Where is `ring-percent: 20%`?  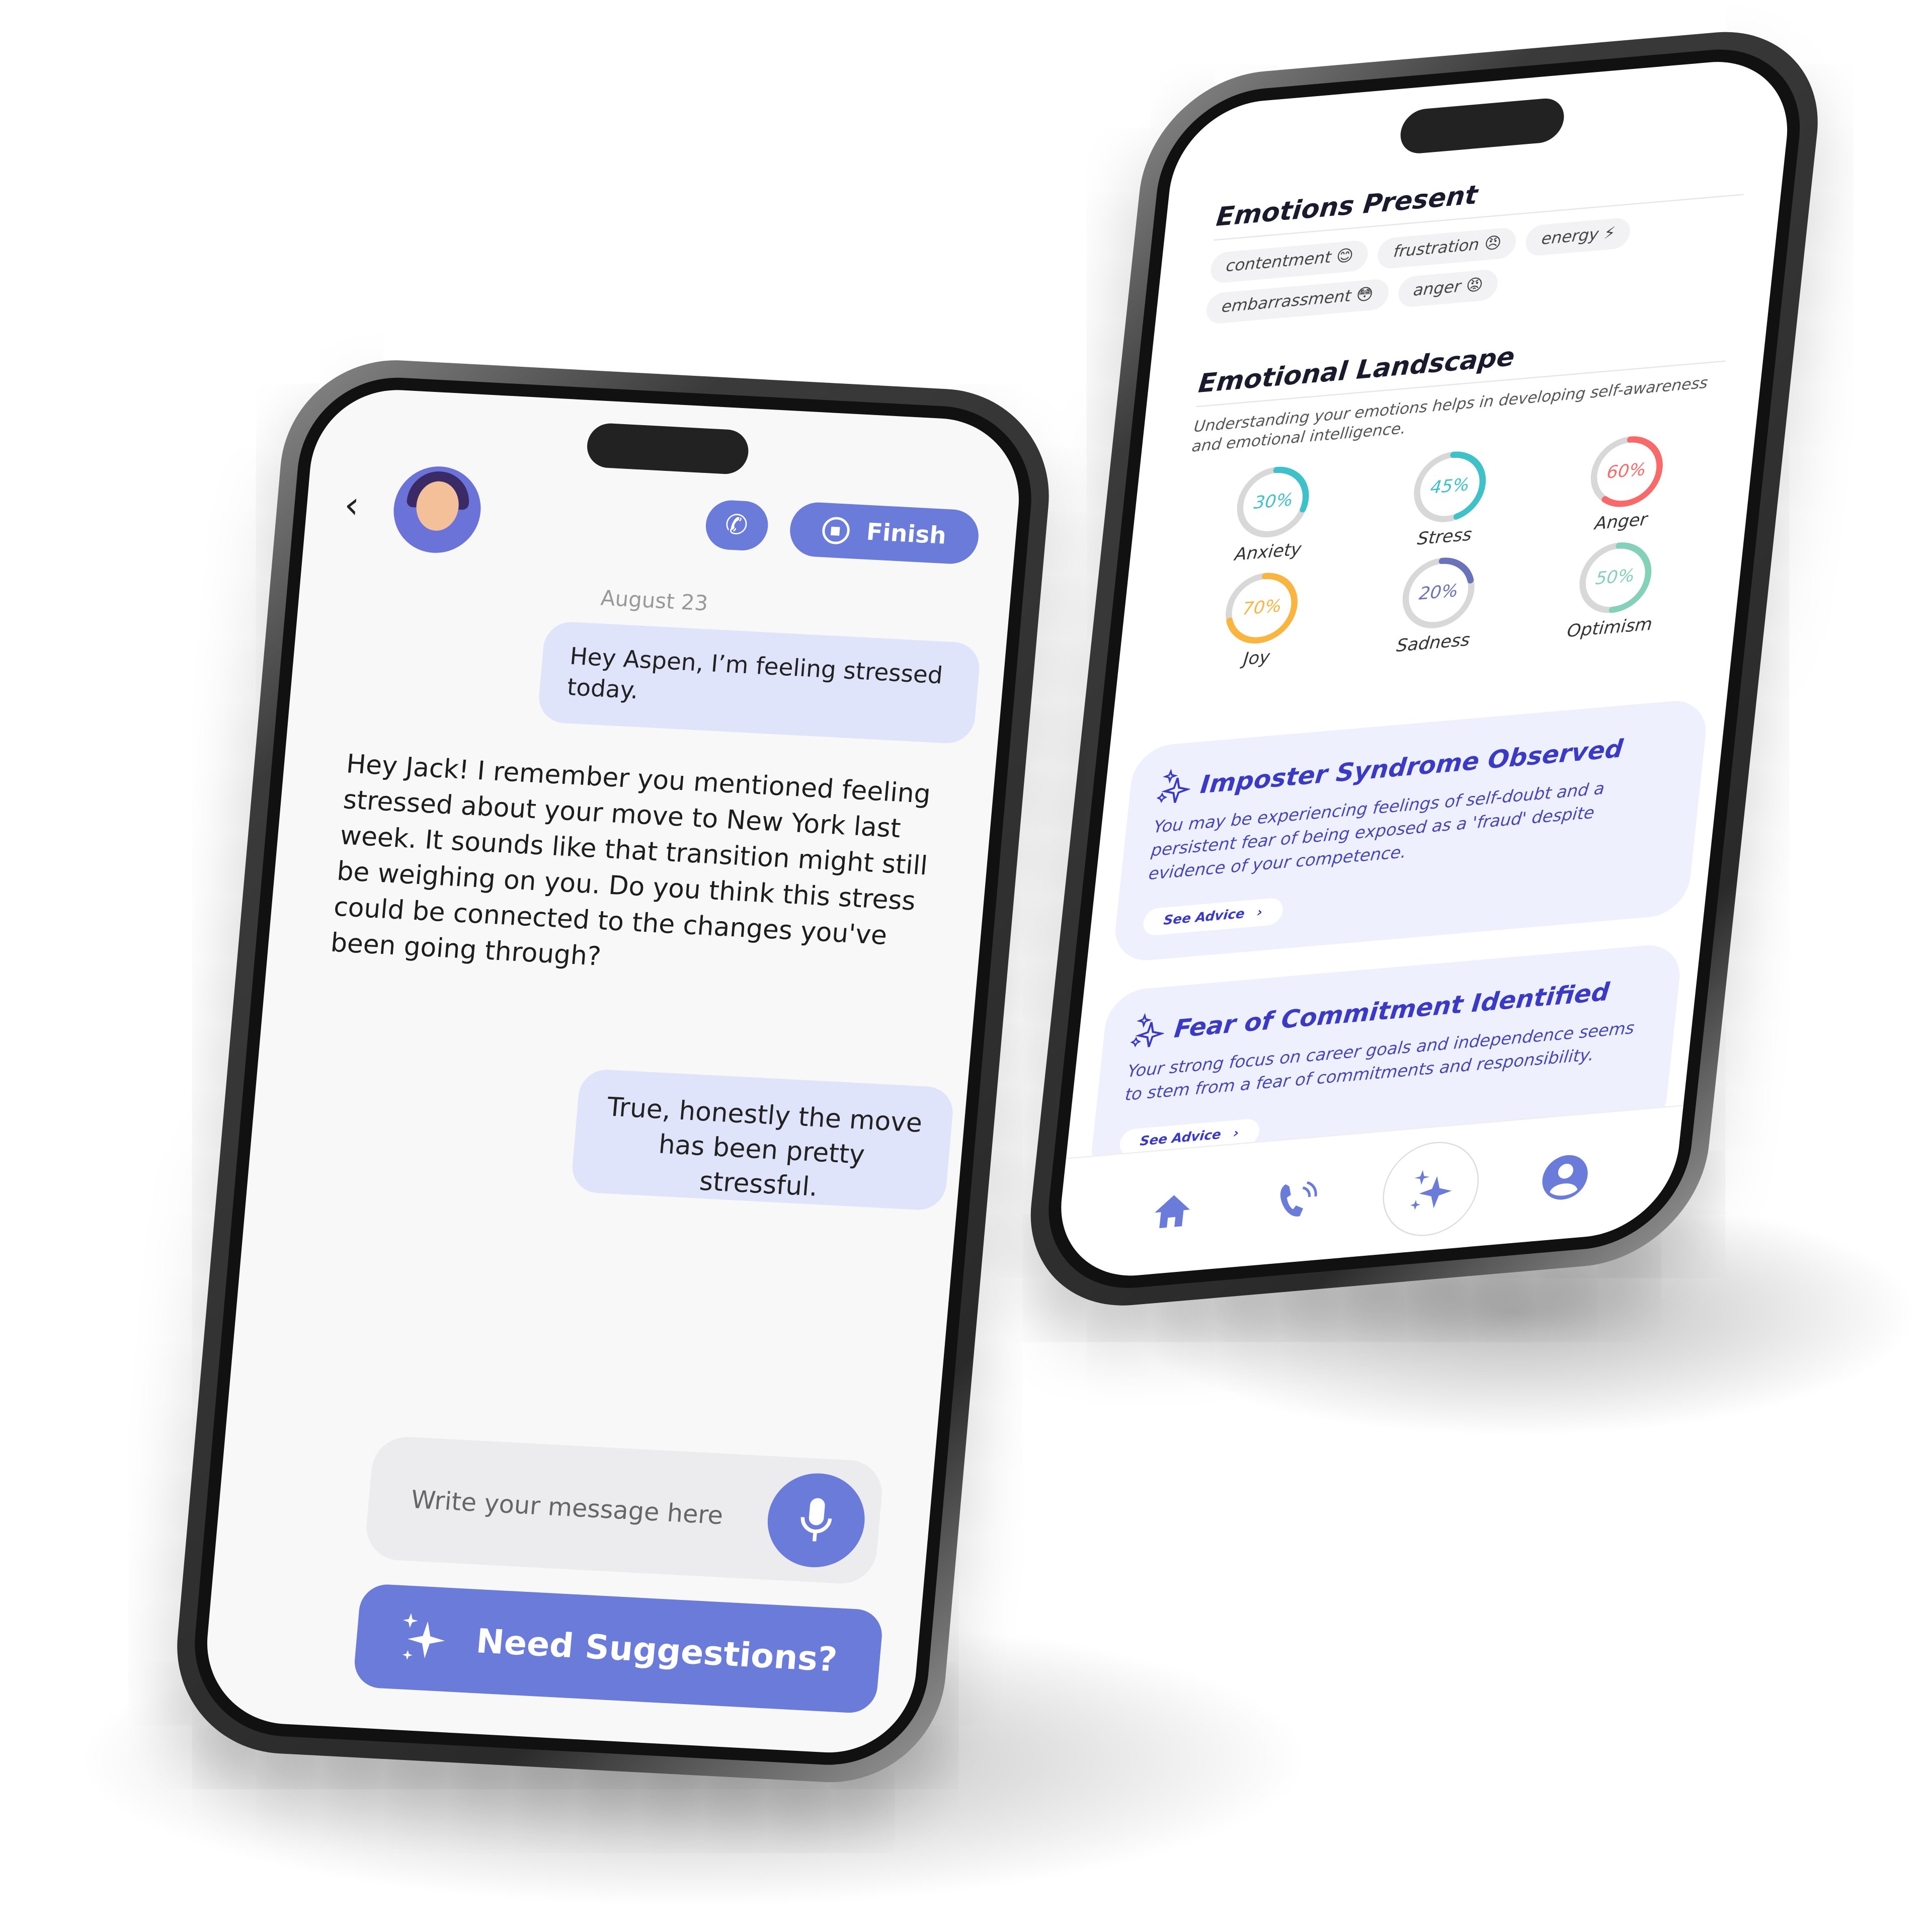
ring-percent: 20% is located at coordinates (1439, 593).